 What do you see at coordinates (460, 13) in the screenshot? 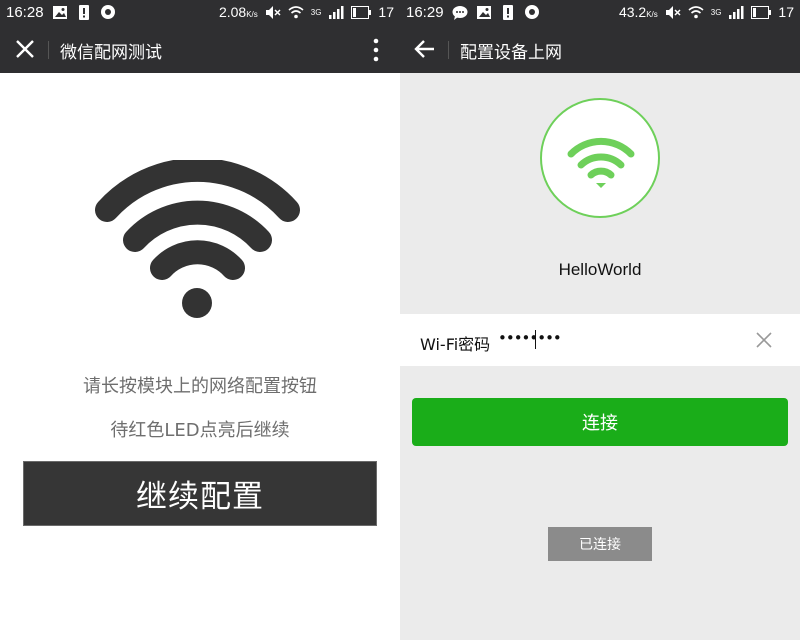
I see `chat-icon` at bounding box center [460, 13].